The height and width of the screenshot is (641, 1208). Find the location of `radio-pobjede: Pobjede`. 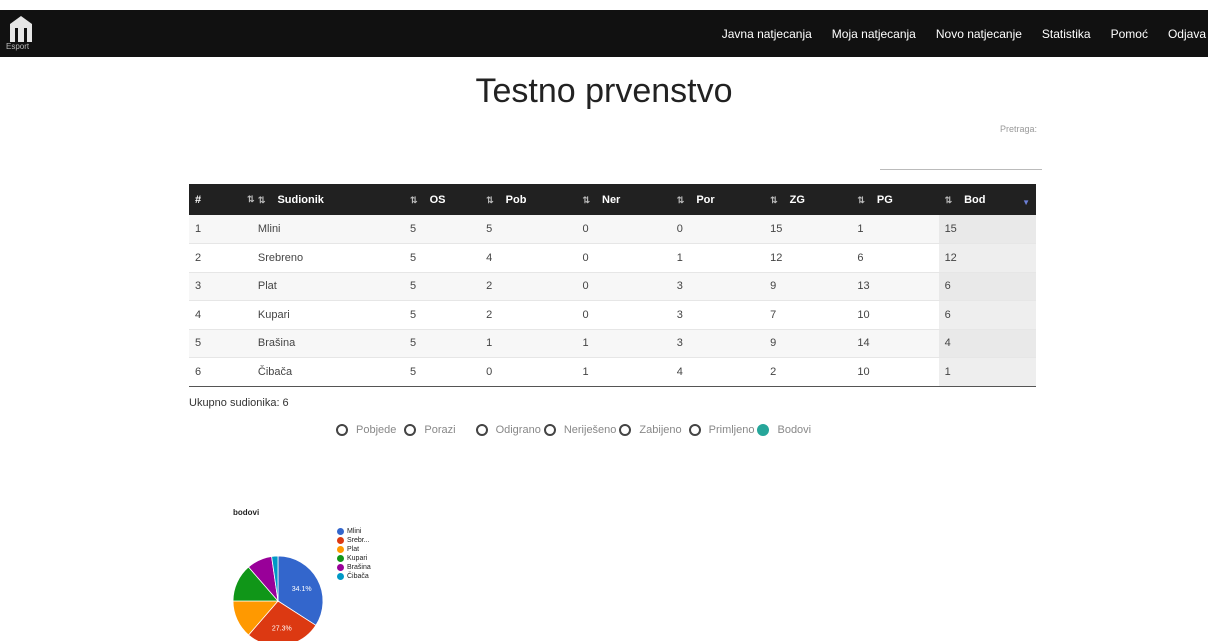

radio-pobjede: Pobjede is located at coordinates (366, 430).